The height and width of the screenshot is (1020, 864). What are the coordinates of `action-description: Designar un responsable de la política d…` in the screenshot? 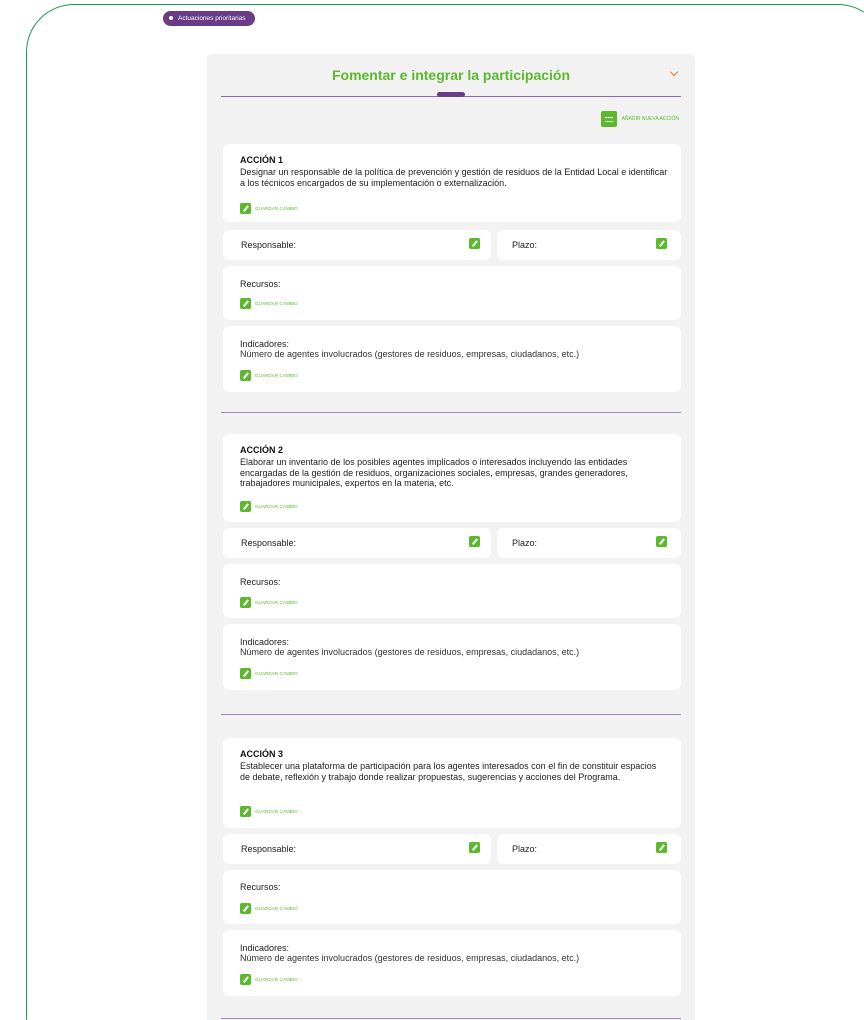 It's located at (454, 177).